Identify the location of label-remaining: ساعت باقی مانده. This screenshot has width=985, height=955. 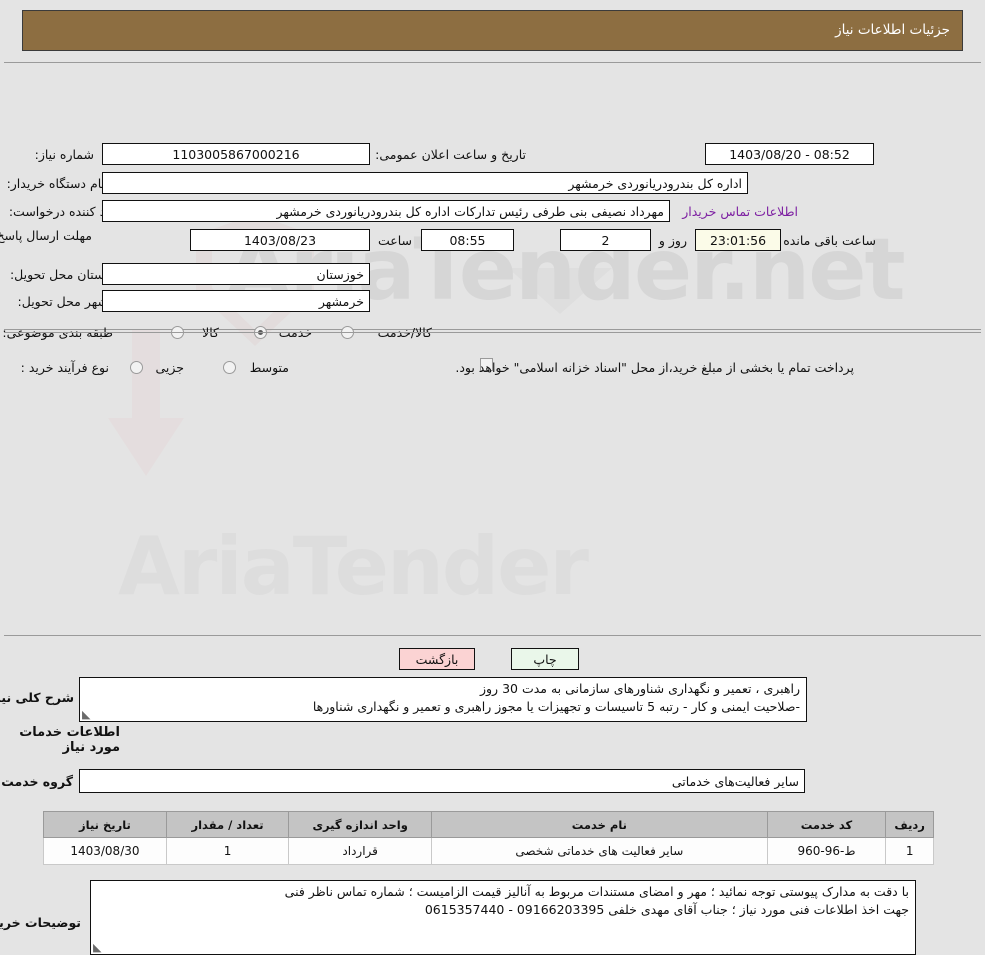
(829, 240).